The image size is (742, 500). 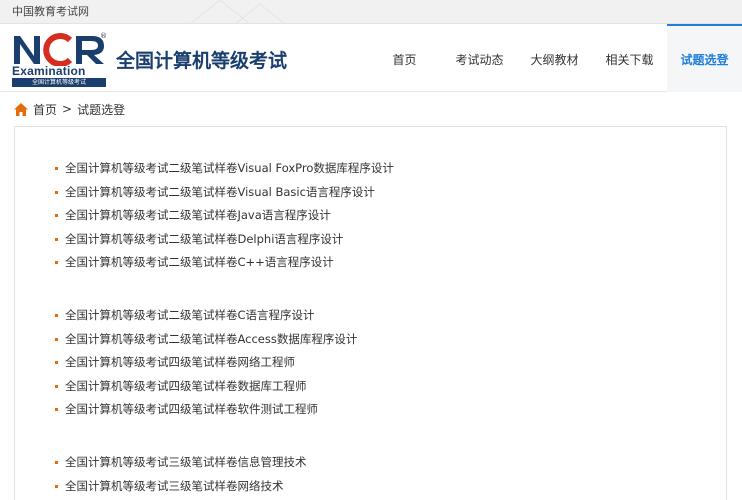 I want to click on exam-link: 全国计算机等级考试二级笔试样卷C语言程序设计, so click(x=190, y=316).